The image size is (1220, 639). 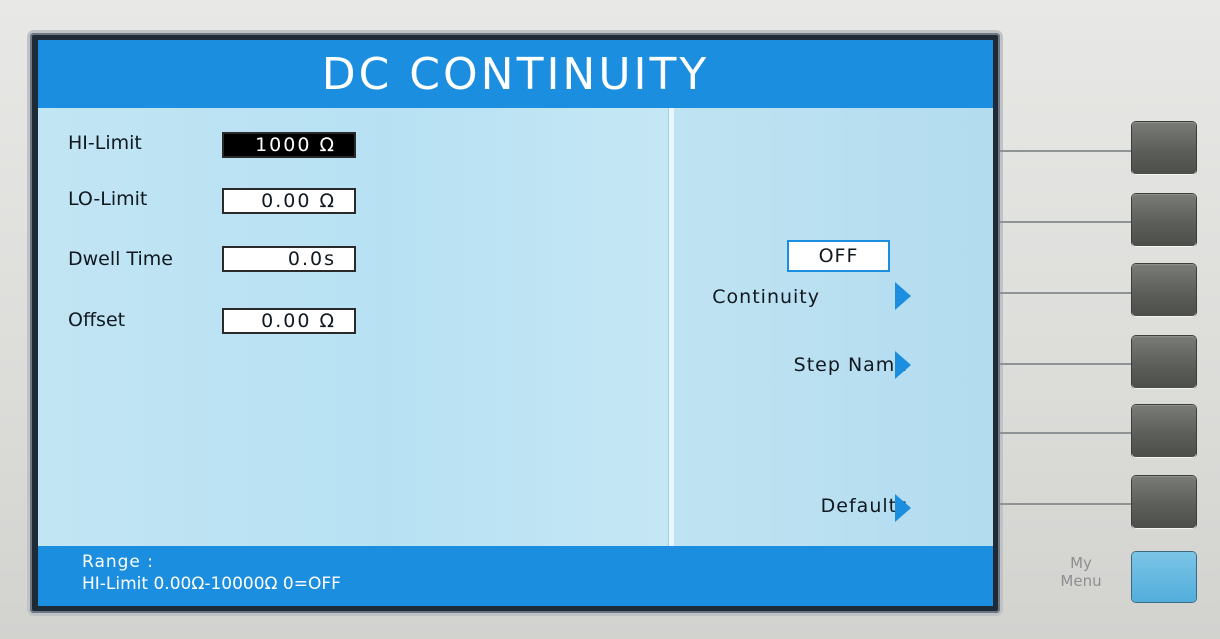 I want to click on lo-limit-label: LO-Limit, so click(x=108, y=199).